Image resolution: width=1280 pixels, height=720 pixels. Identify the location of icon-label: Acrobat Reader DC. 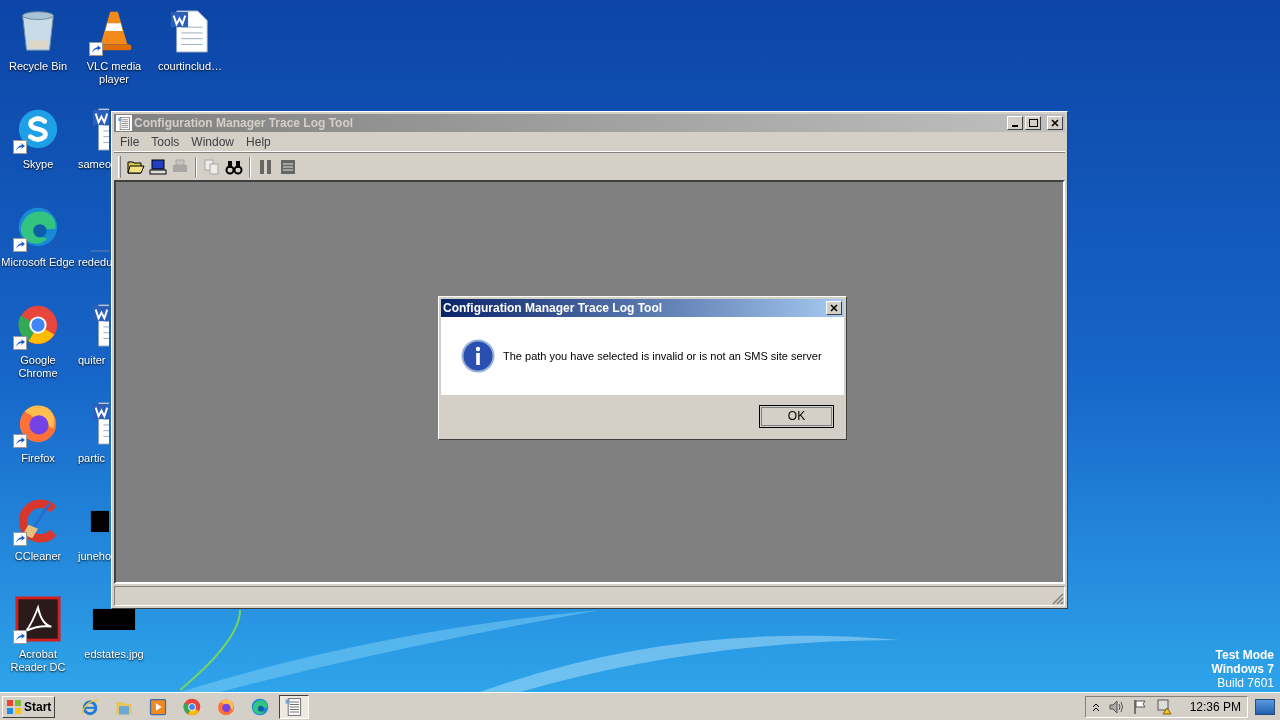
(38, 661).